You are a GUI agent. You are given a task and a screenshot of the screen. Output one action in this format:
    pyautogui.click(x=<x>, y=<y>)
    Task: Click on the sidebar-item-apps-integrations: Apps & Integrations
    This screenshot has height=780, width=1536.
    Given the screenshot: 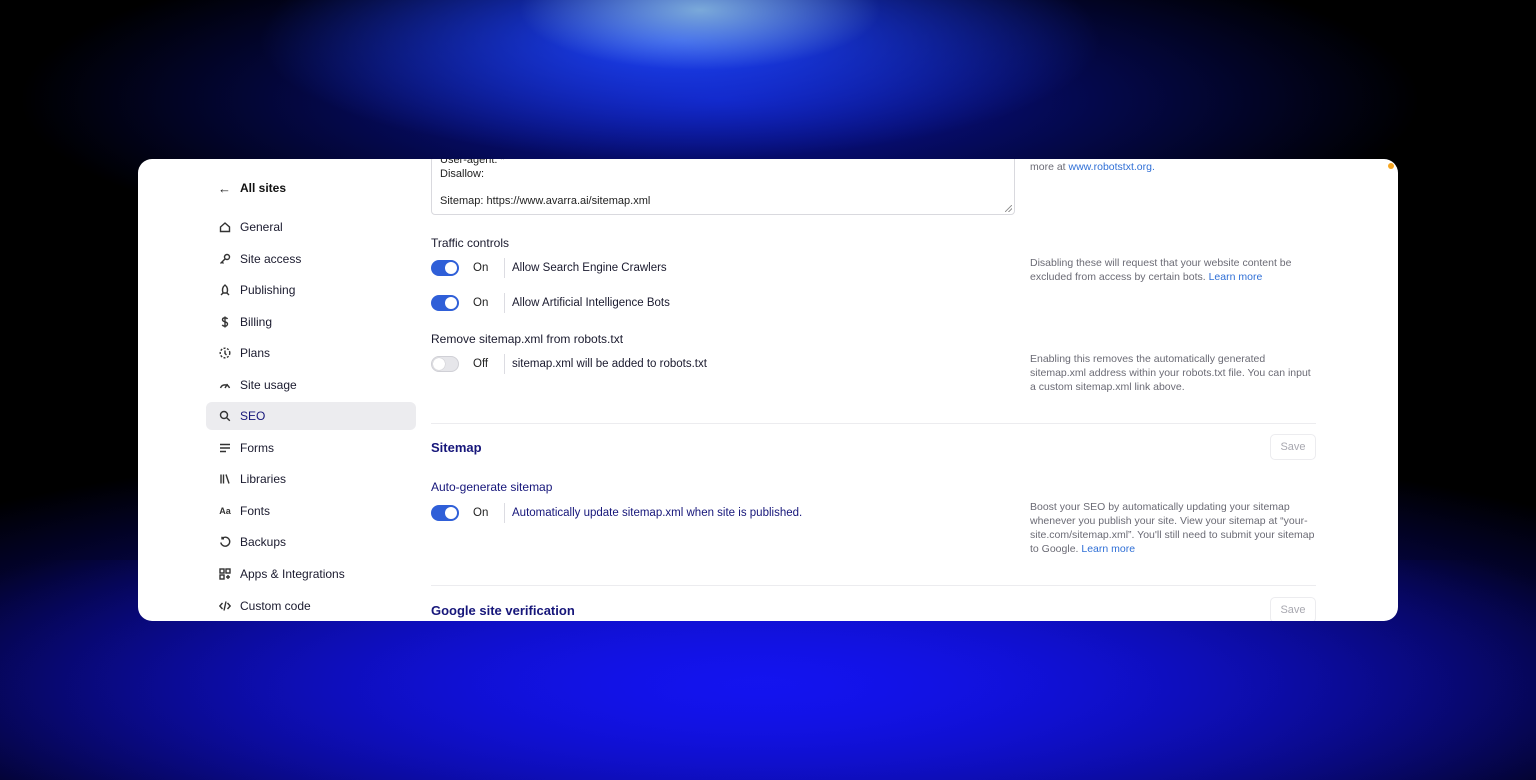 What is the action you would take?
    pyautogui.click(x=311, y=574)
    